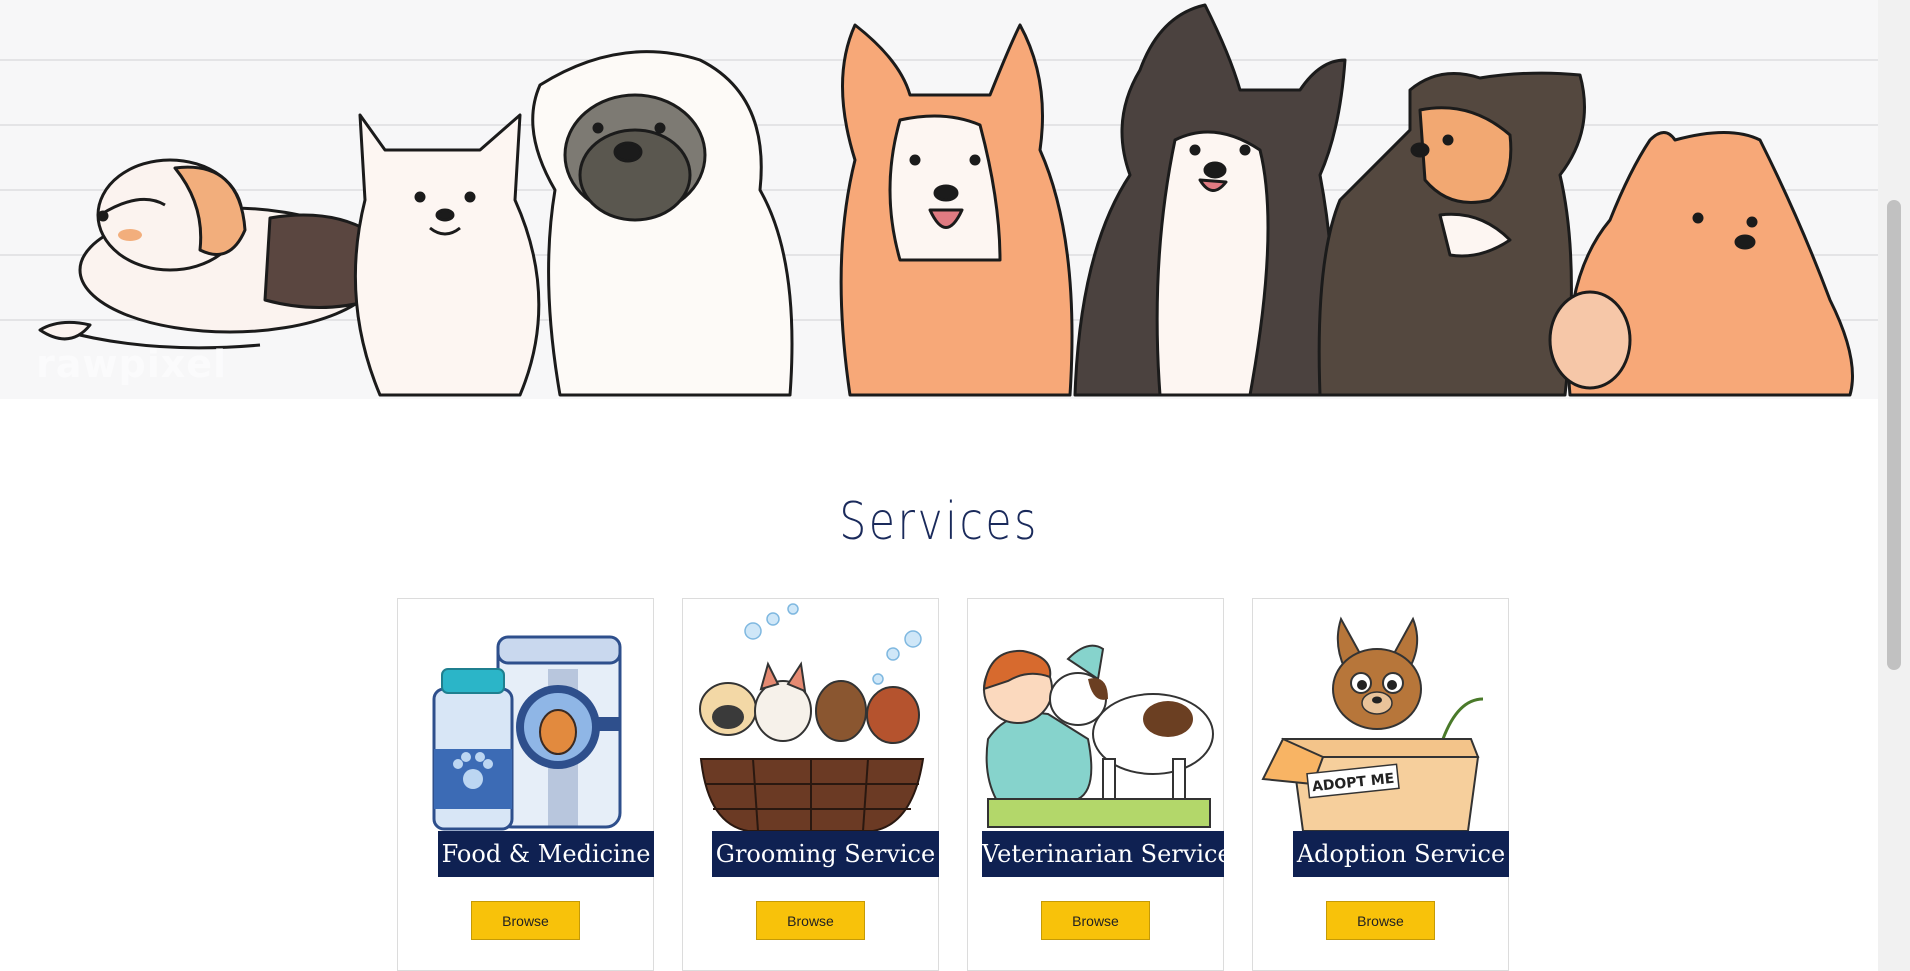  I want to click on watermark-text: rawpixel, so click(132, 364).